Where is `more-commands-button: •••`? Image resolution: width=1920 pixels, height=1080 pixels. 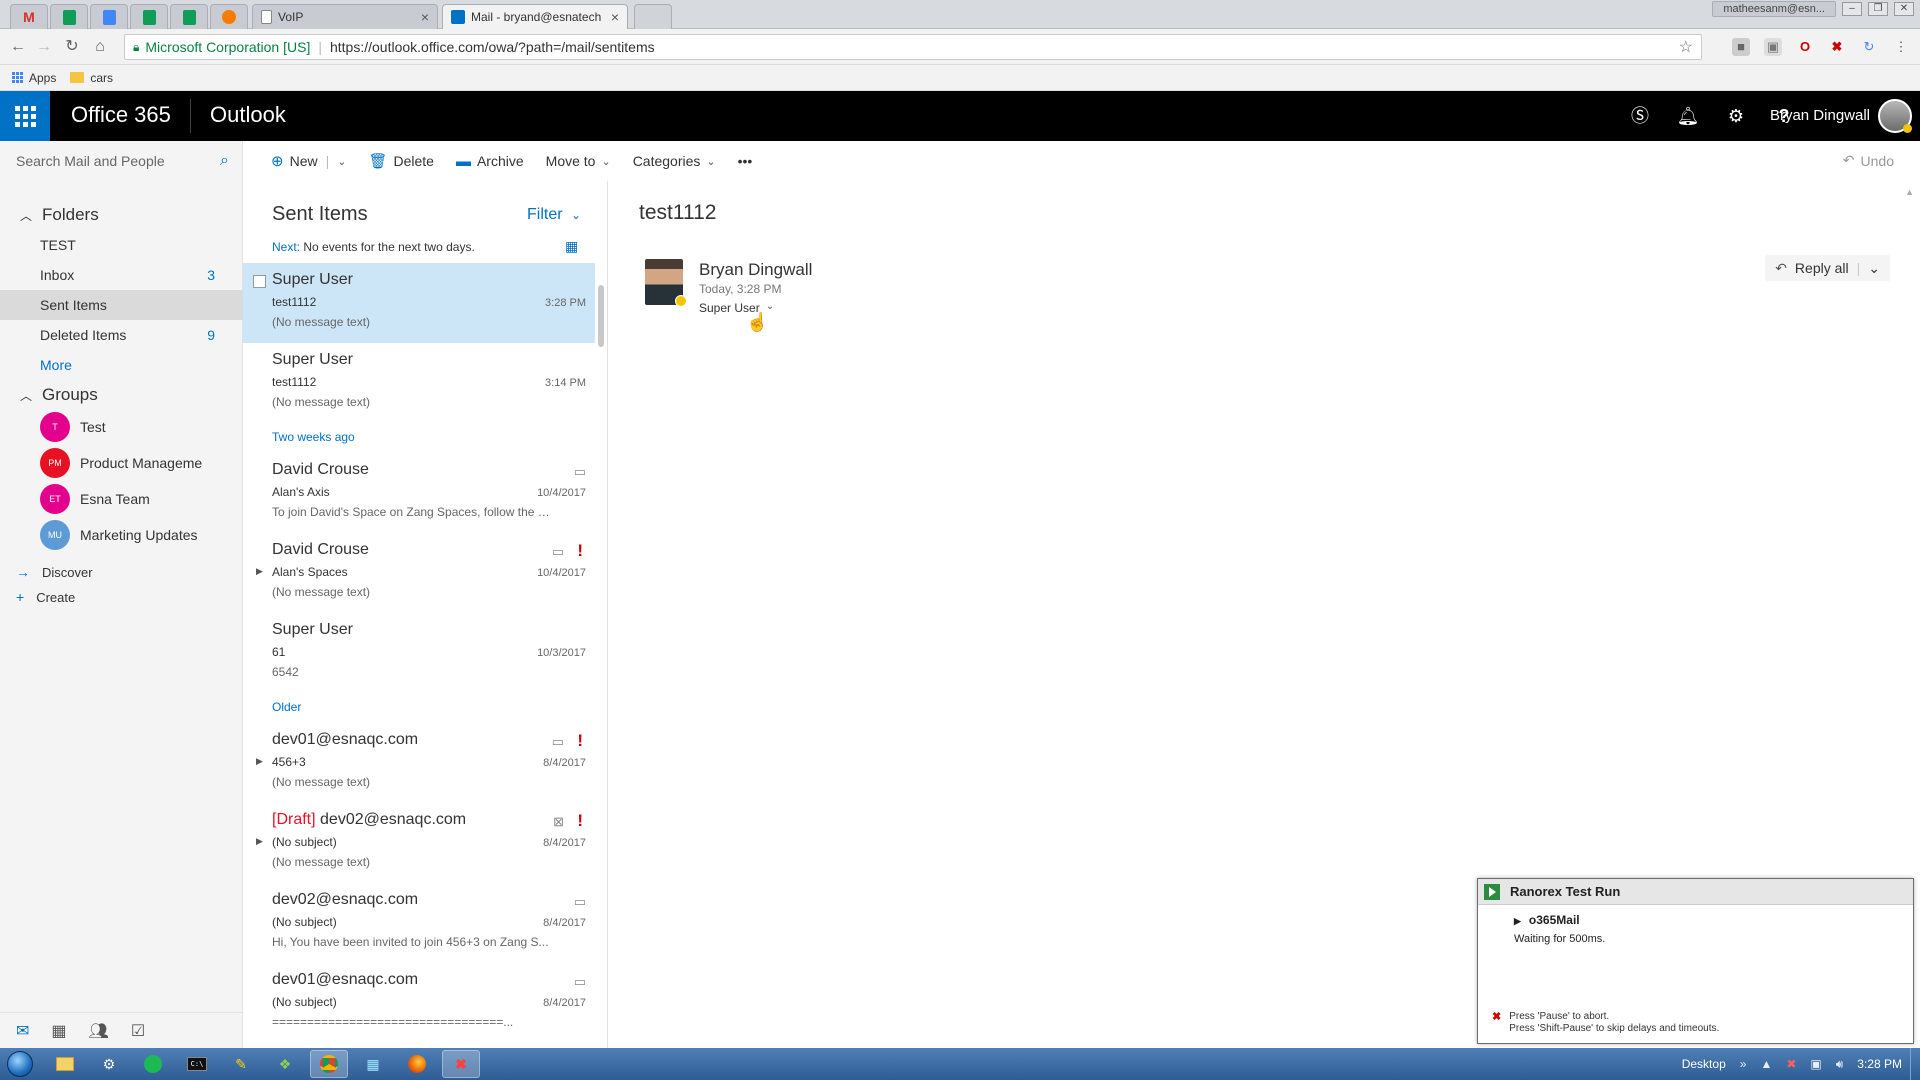
more-commands-button: ••• is located at coordinates (745, 161).